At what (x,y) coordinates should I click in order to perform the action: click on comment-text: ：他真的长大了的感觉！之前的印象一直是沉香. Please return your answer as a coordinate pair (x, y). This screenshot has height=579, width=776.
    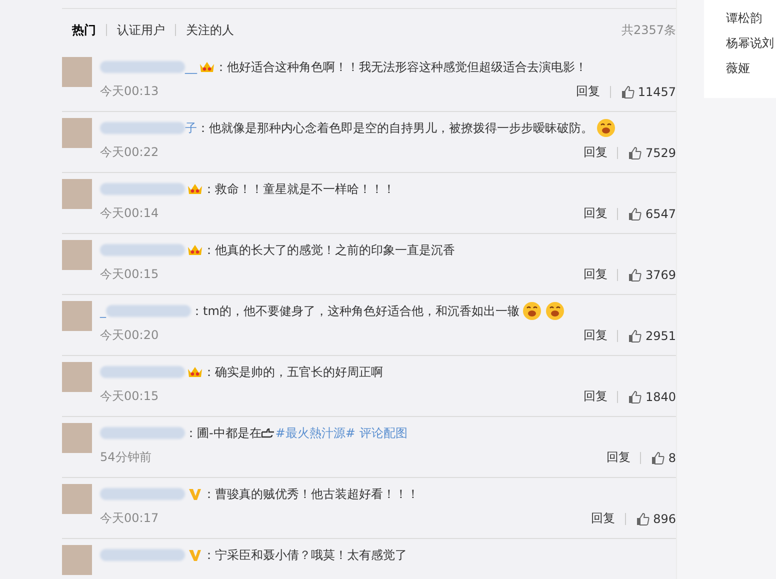
    Looking at the image, I should click on (329, 250).